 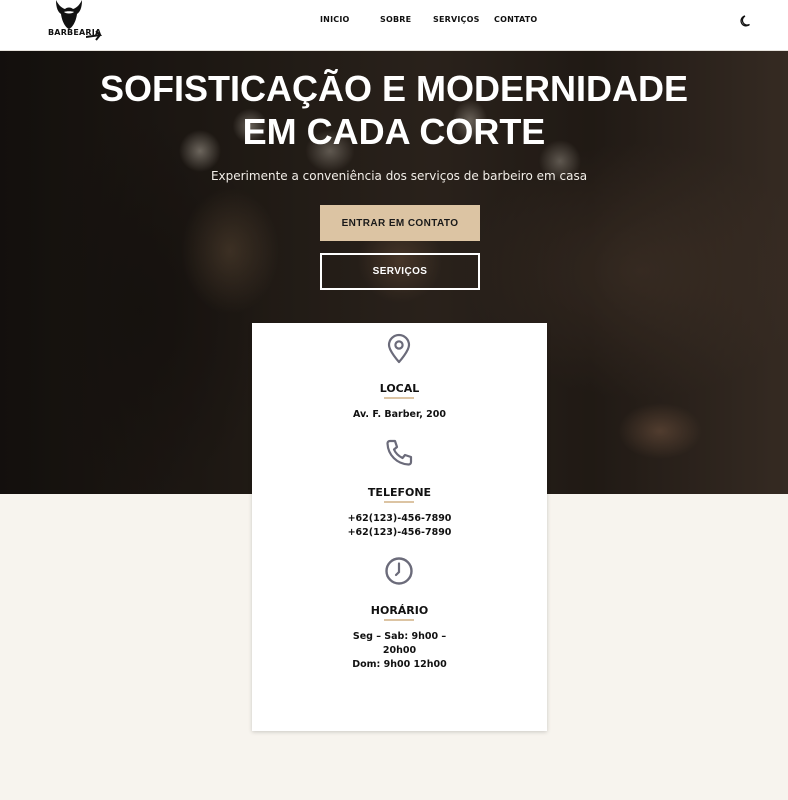 What do you see at coordinates (399, 388) in the screenshot?
I see `location-label: LOCAL` at bounding box center [399, 388].